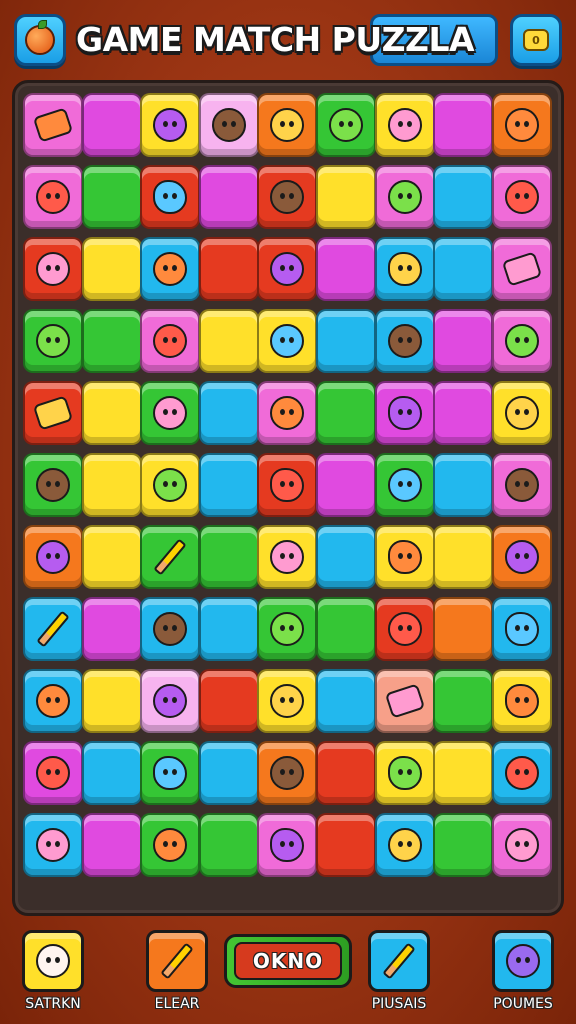 This screenshot has width=576, height=1024. I want to click on fruit-menu-button, so click(40, 40).